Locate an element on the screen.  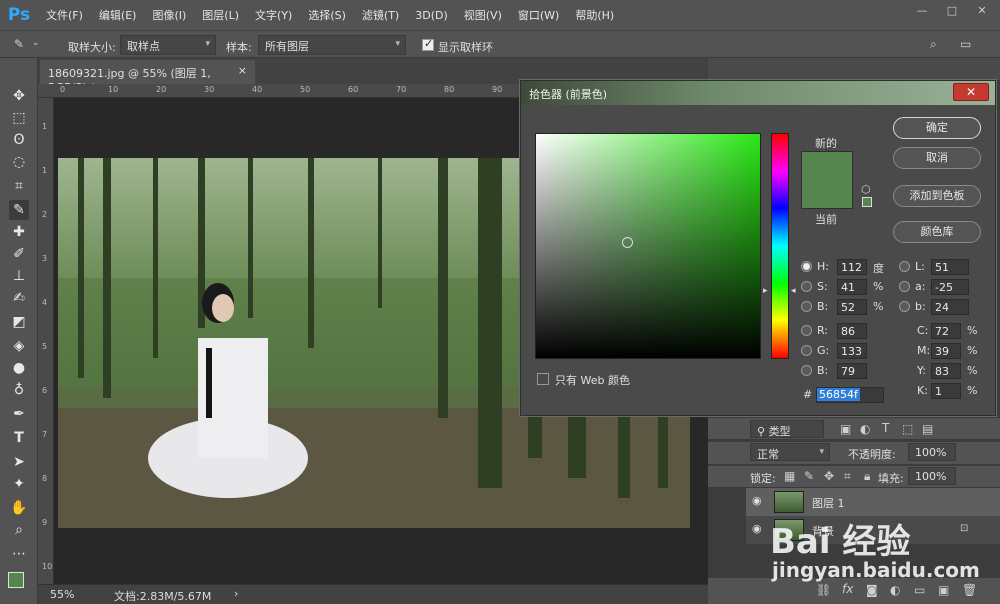
type-tool-icon: T is located at coordinates (19, 438).